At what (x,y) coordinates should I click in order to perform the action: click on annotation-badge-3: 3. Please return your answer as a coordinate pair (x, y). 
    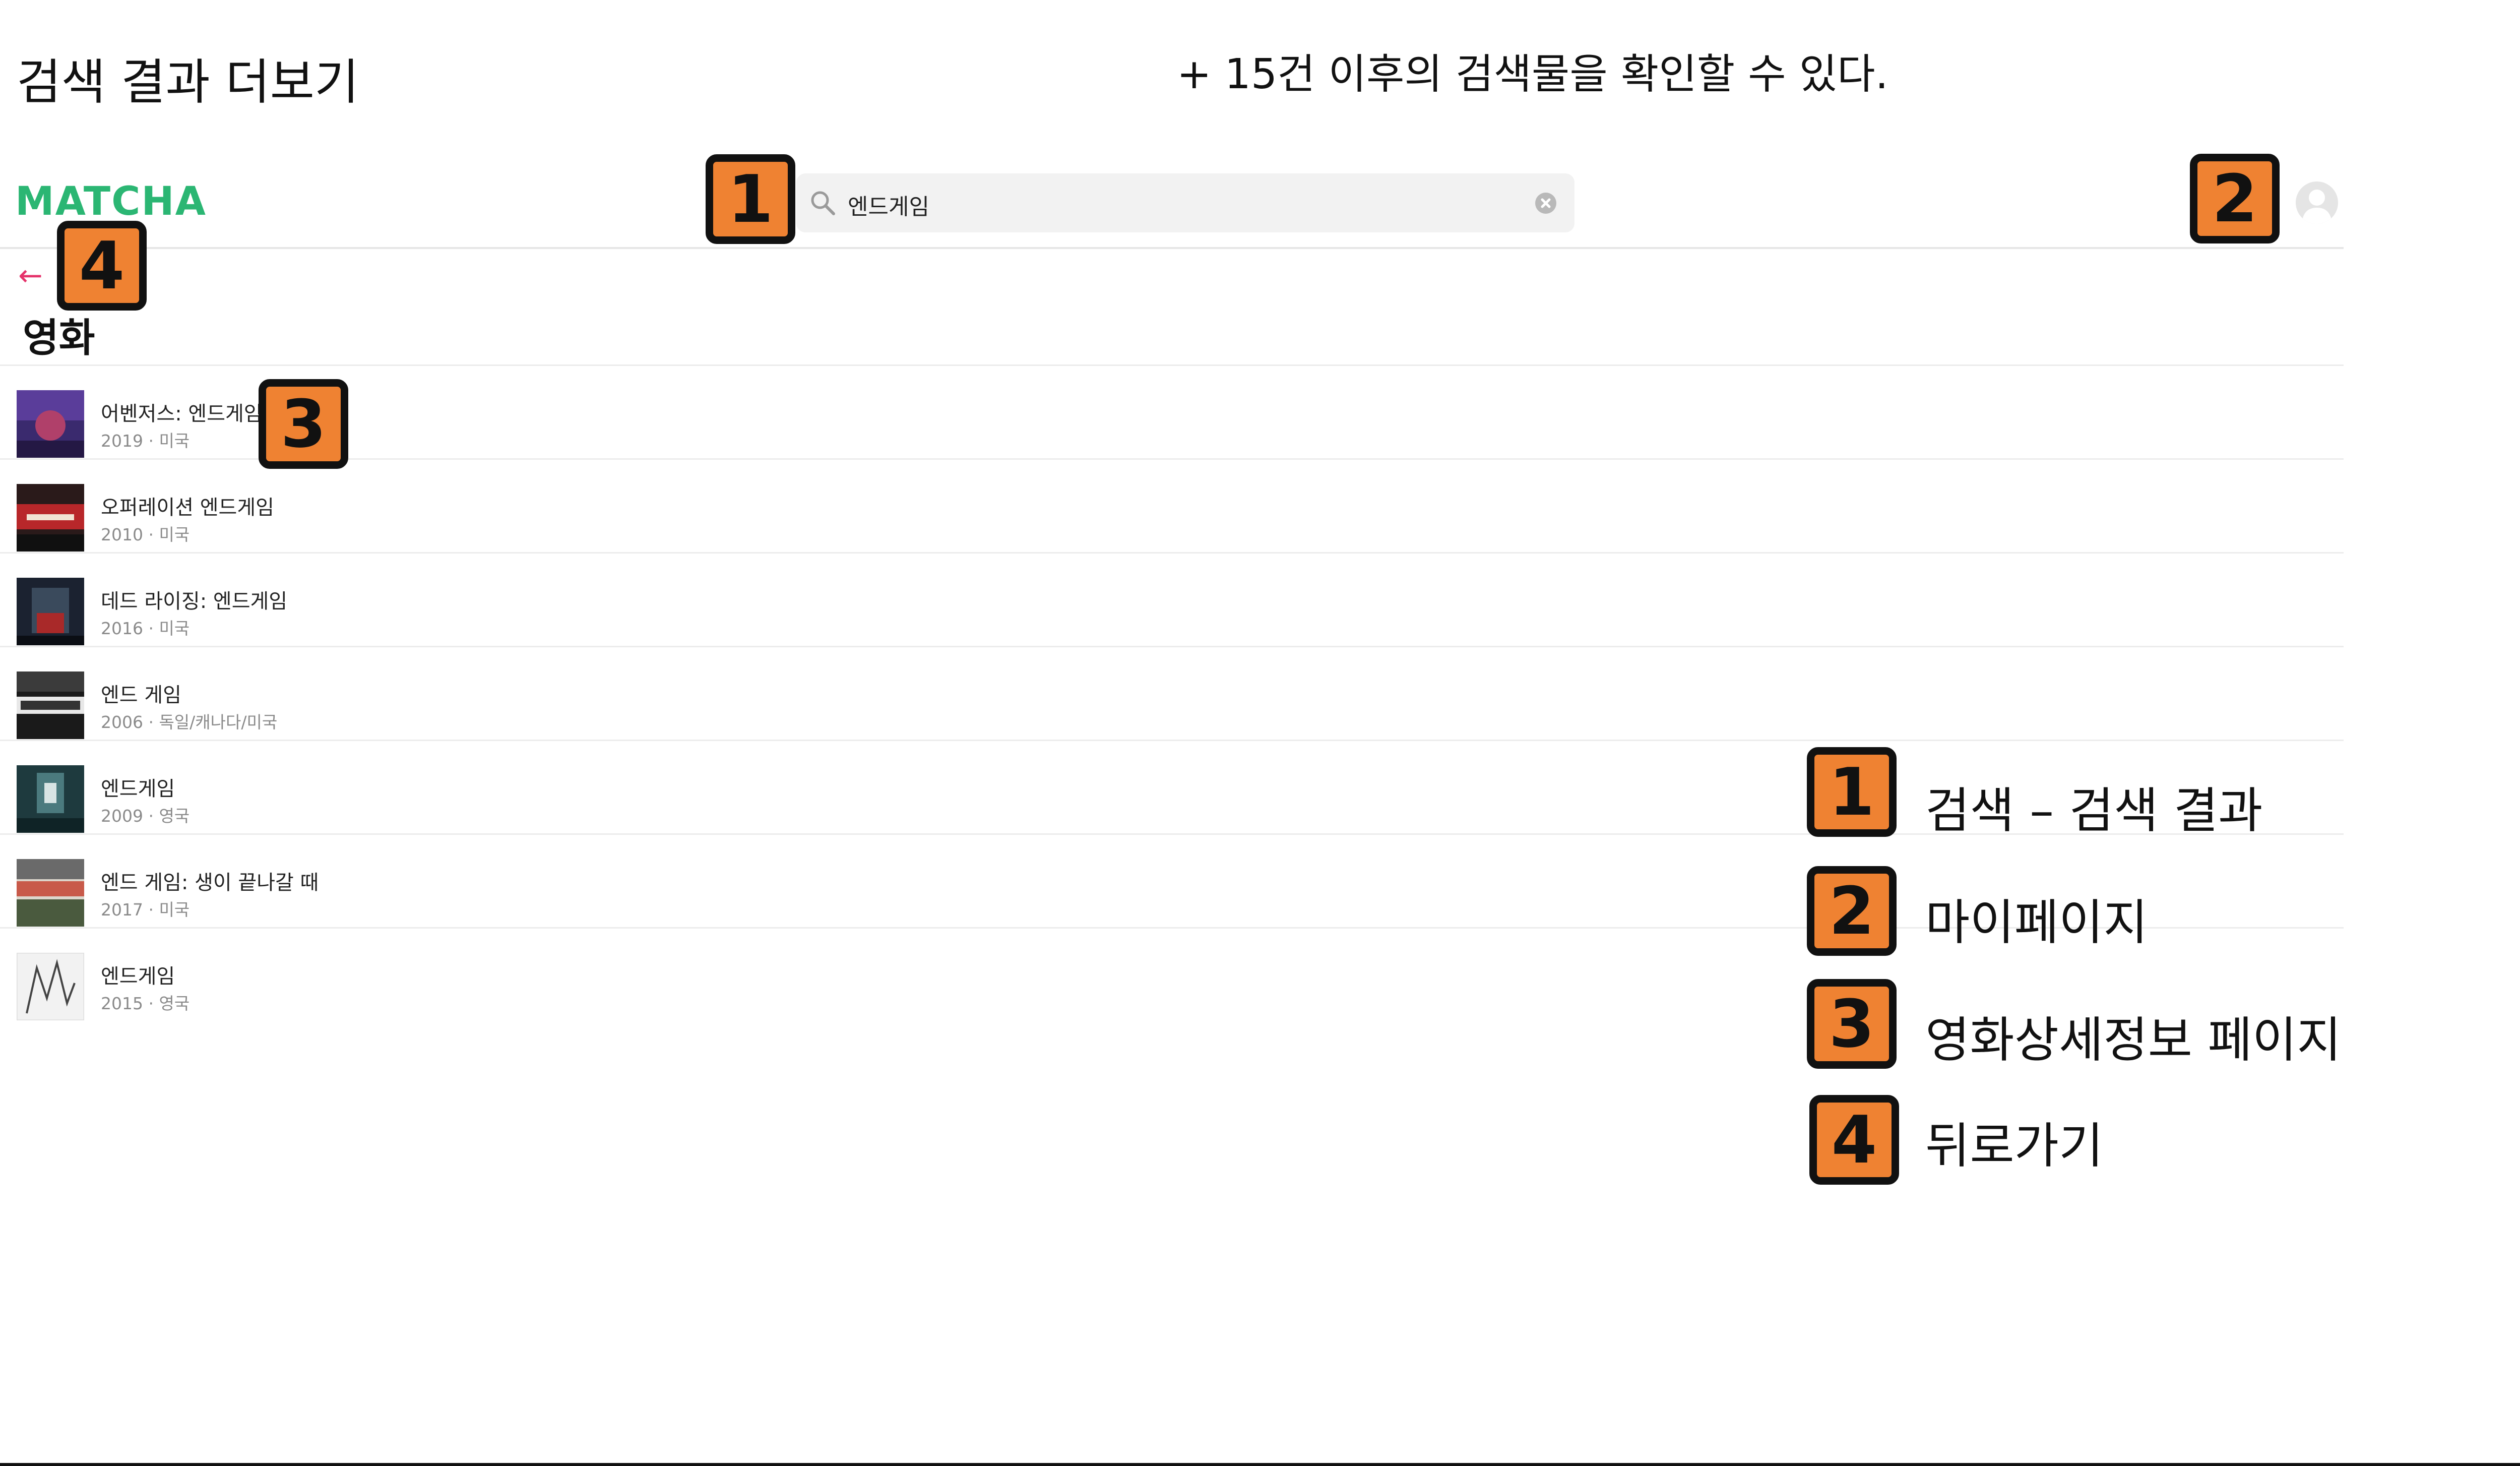
    Looking at the image, I should click on (304, 424).